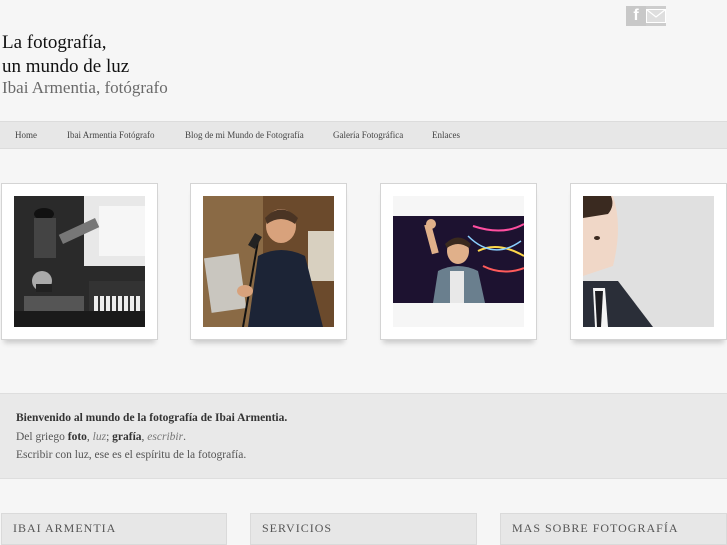  What do you see at coordinates (26, 135) in the screenshot?
I see `nav-home: Home` at bounding box center [26, 135].